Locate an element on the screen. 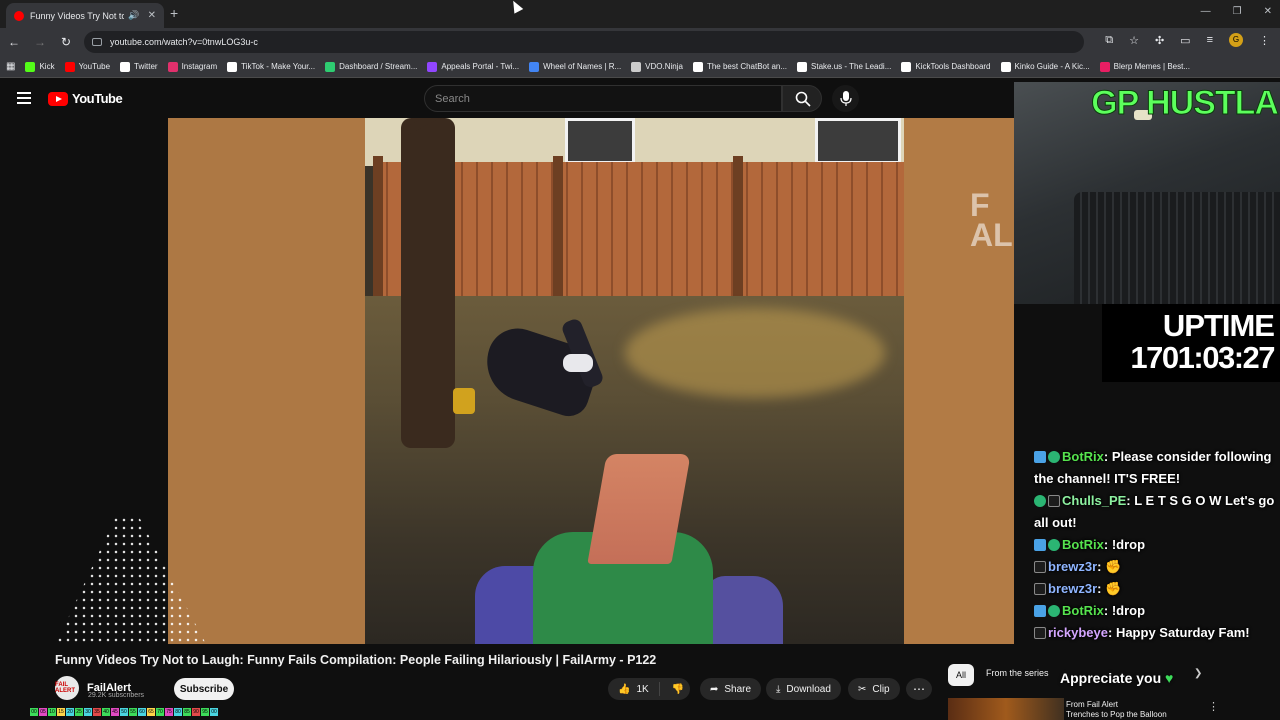  chip-from-series: From the series is located at coordinates (1017, 673).